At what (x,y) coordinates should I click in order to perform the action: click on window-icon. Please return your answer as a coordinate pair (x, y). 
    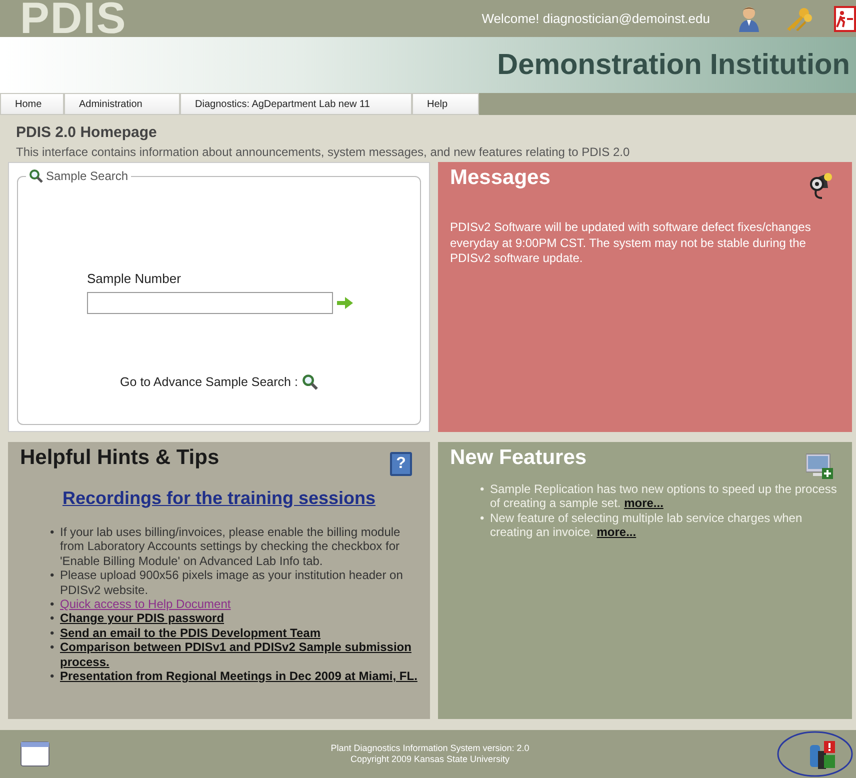
    Looking at the image, I should click on (35, 754).